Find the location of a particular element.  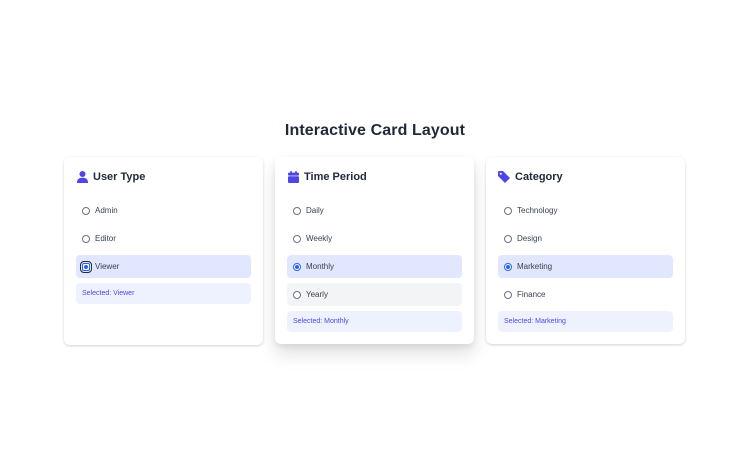

card-title: Category is located at coordinates (539, 177).